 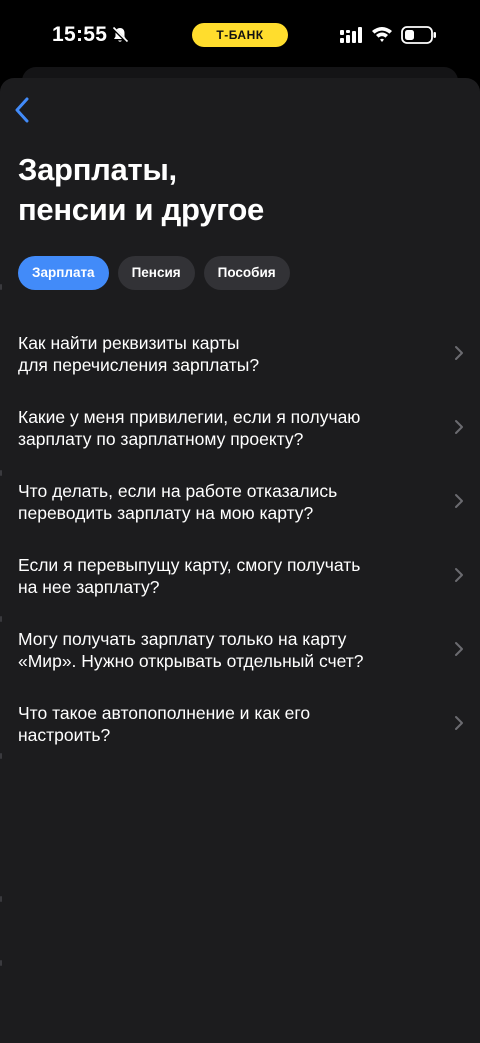 What do you see at coordinates (182, 639) in the screenshot?
I see `faq-question-line: Могу получать зарплату только на карту` at bounding box center [182, 639].